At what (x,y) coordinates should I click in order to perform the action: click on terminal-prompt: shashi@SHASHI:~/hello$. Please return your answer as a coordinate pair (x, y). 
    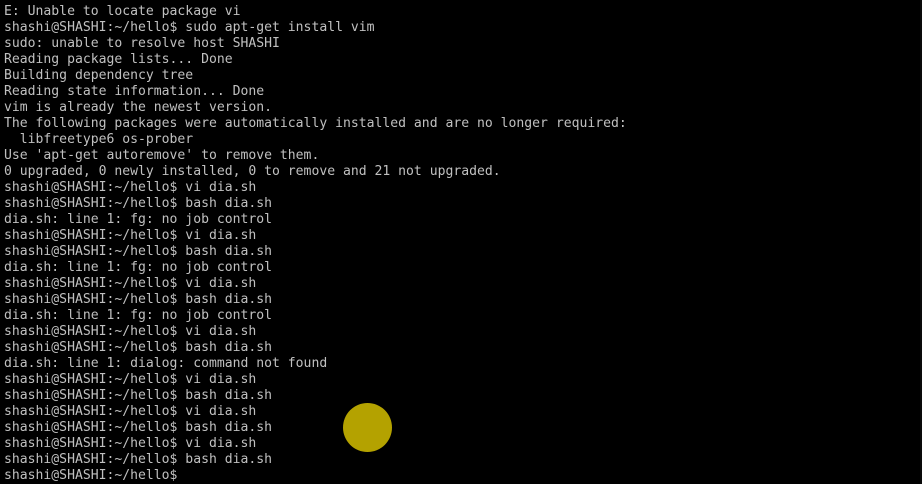
    Looking at the image, I should click on (95, 475).